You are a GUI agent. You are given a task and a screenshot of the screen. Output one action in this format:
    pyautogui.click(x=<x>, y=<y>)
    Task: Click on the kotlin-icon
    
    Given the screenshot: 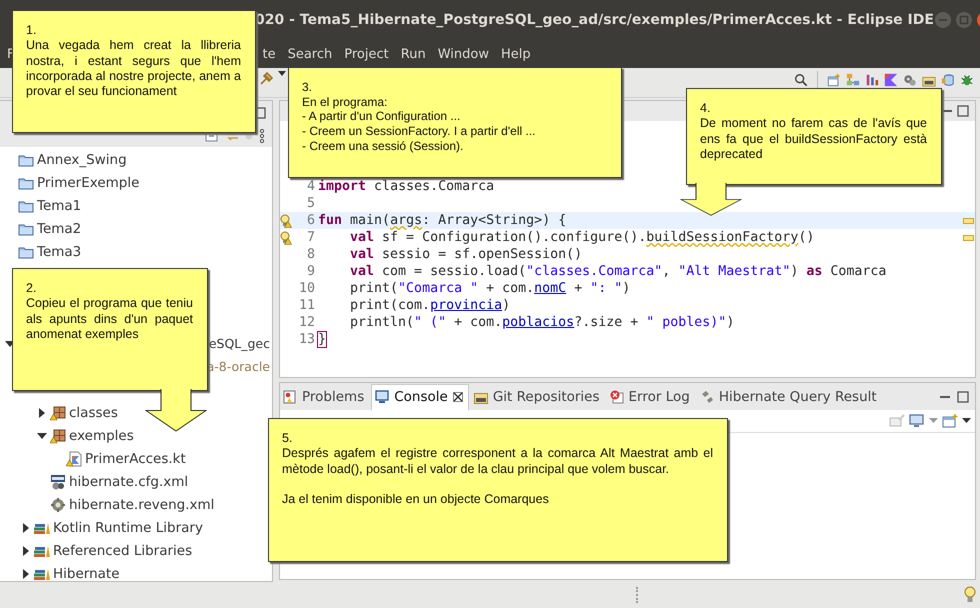 What is the action you would take?
    pyautogui.click(x=891, y=80)
    